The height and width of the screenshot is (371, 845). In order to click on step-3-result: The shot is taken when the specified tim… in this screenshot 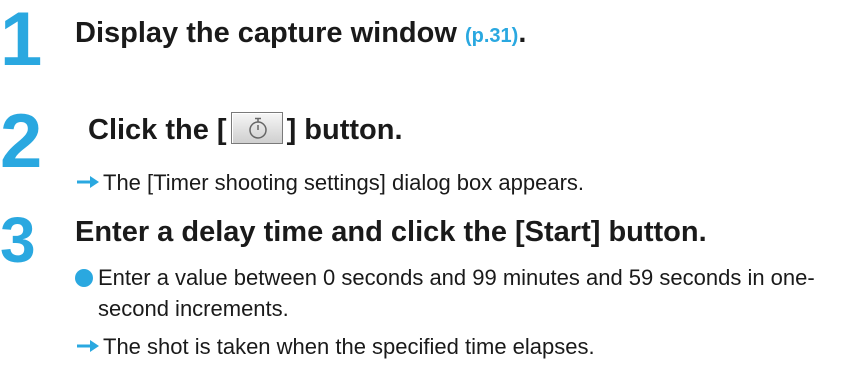, I will do `click(335, 347)`.